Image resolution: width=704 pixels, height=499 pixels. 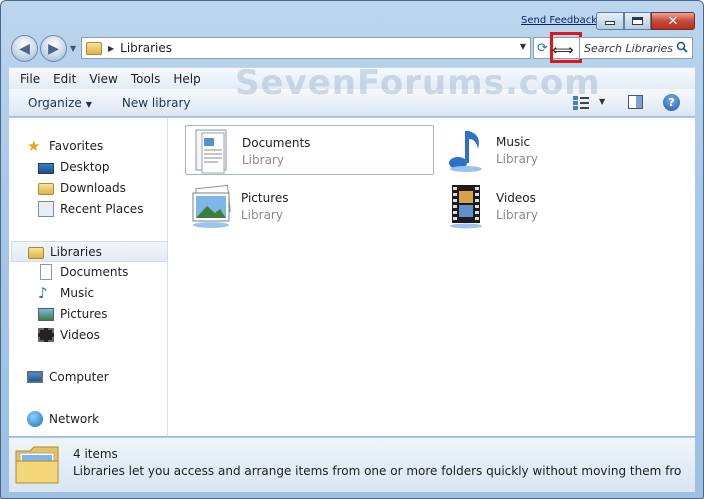 I want to click on library-name: Videos, so click(x=516, y=198).